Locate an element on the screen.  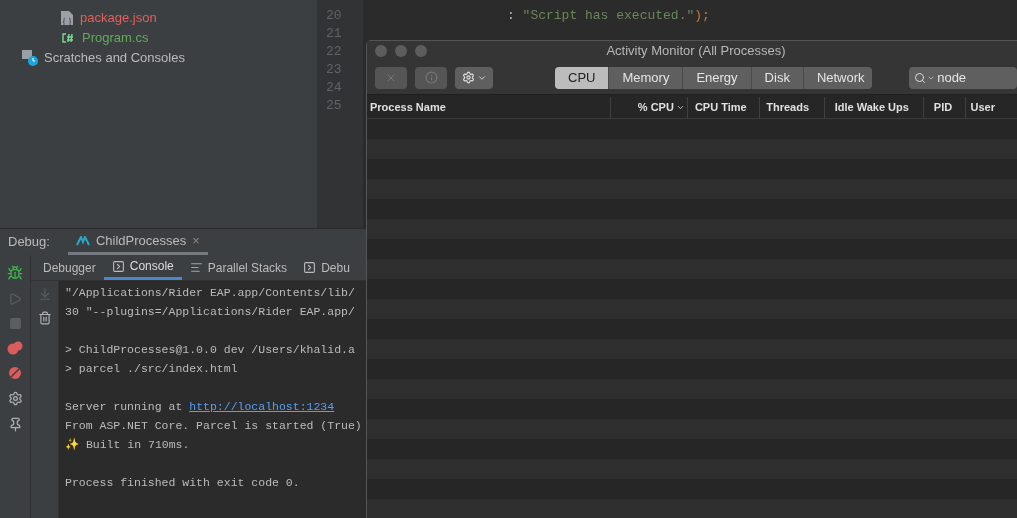
muted-breakpoints-icon is located at coordinates (15, 373).